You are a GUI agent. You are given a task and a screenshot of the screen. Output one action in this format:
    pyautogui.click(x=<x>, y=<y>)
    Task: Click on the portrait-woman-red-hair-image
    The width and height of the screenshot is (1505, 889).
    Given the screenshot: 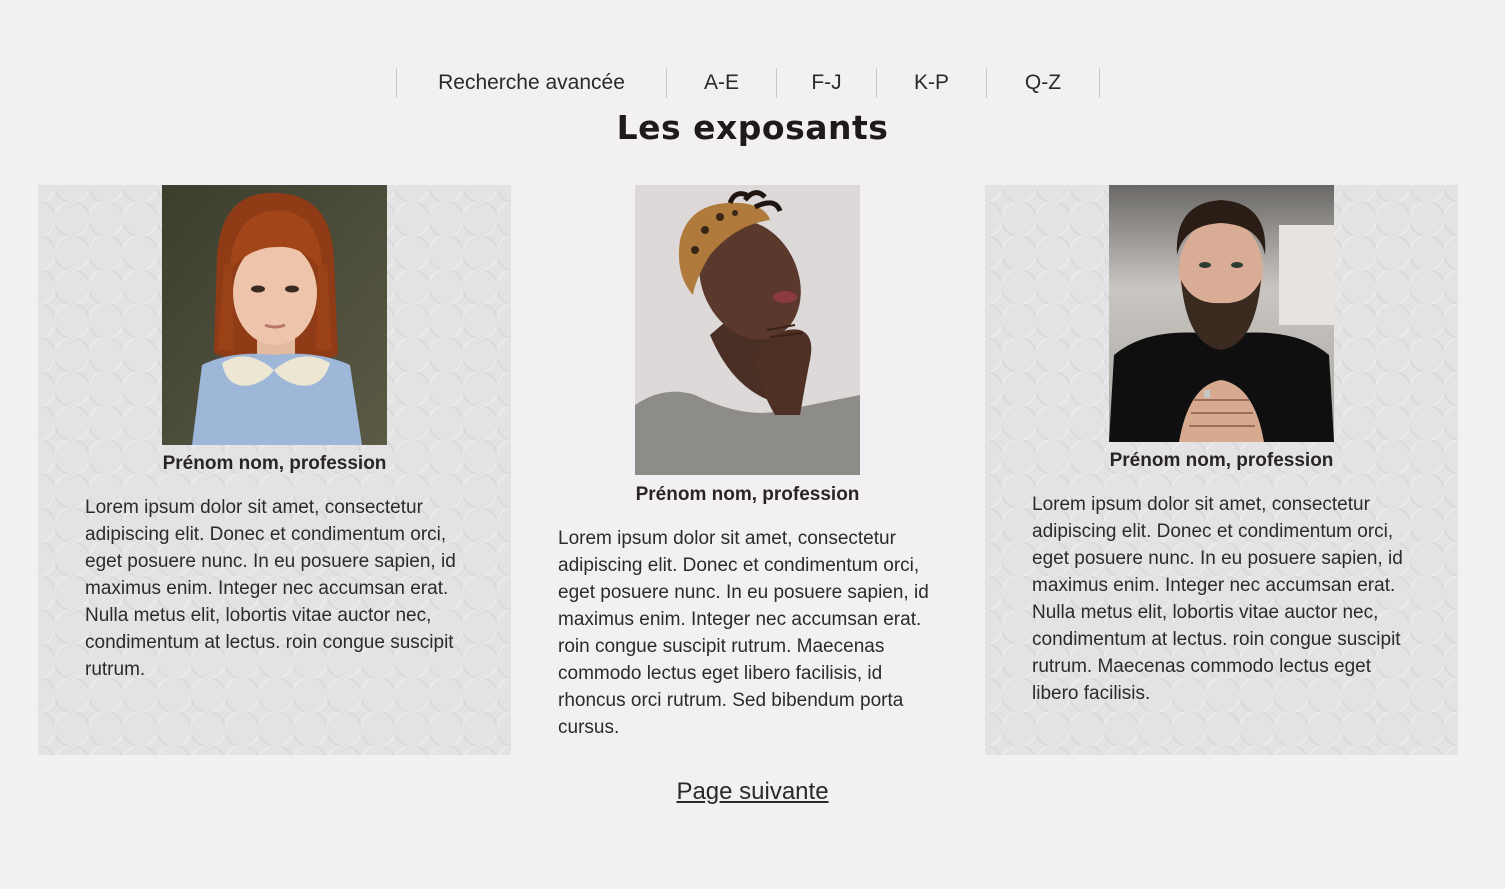 What is the action you would take?
    pyautogui.click(x=274, y=315)
    